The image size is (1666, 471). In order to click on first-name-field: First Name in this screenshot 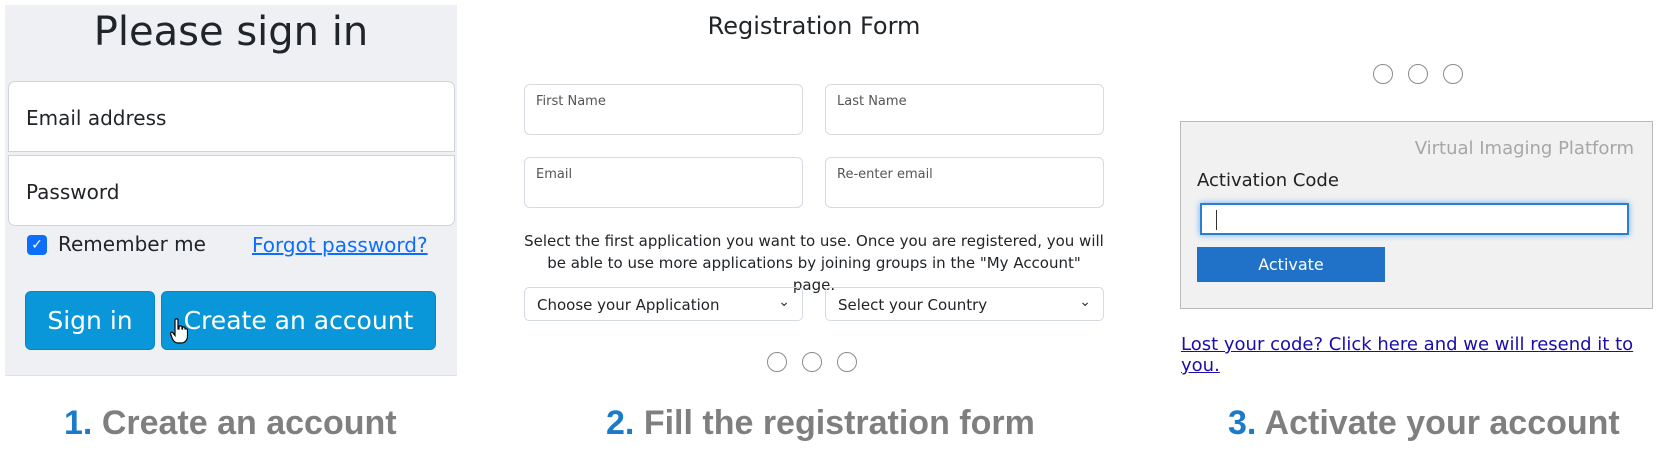, I will do `click(663, 109)`.